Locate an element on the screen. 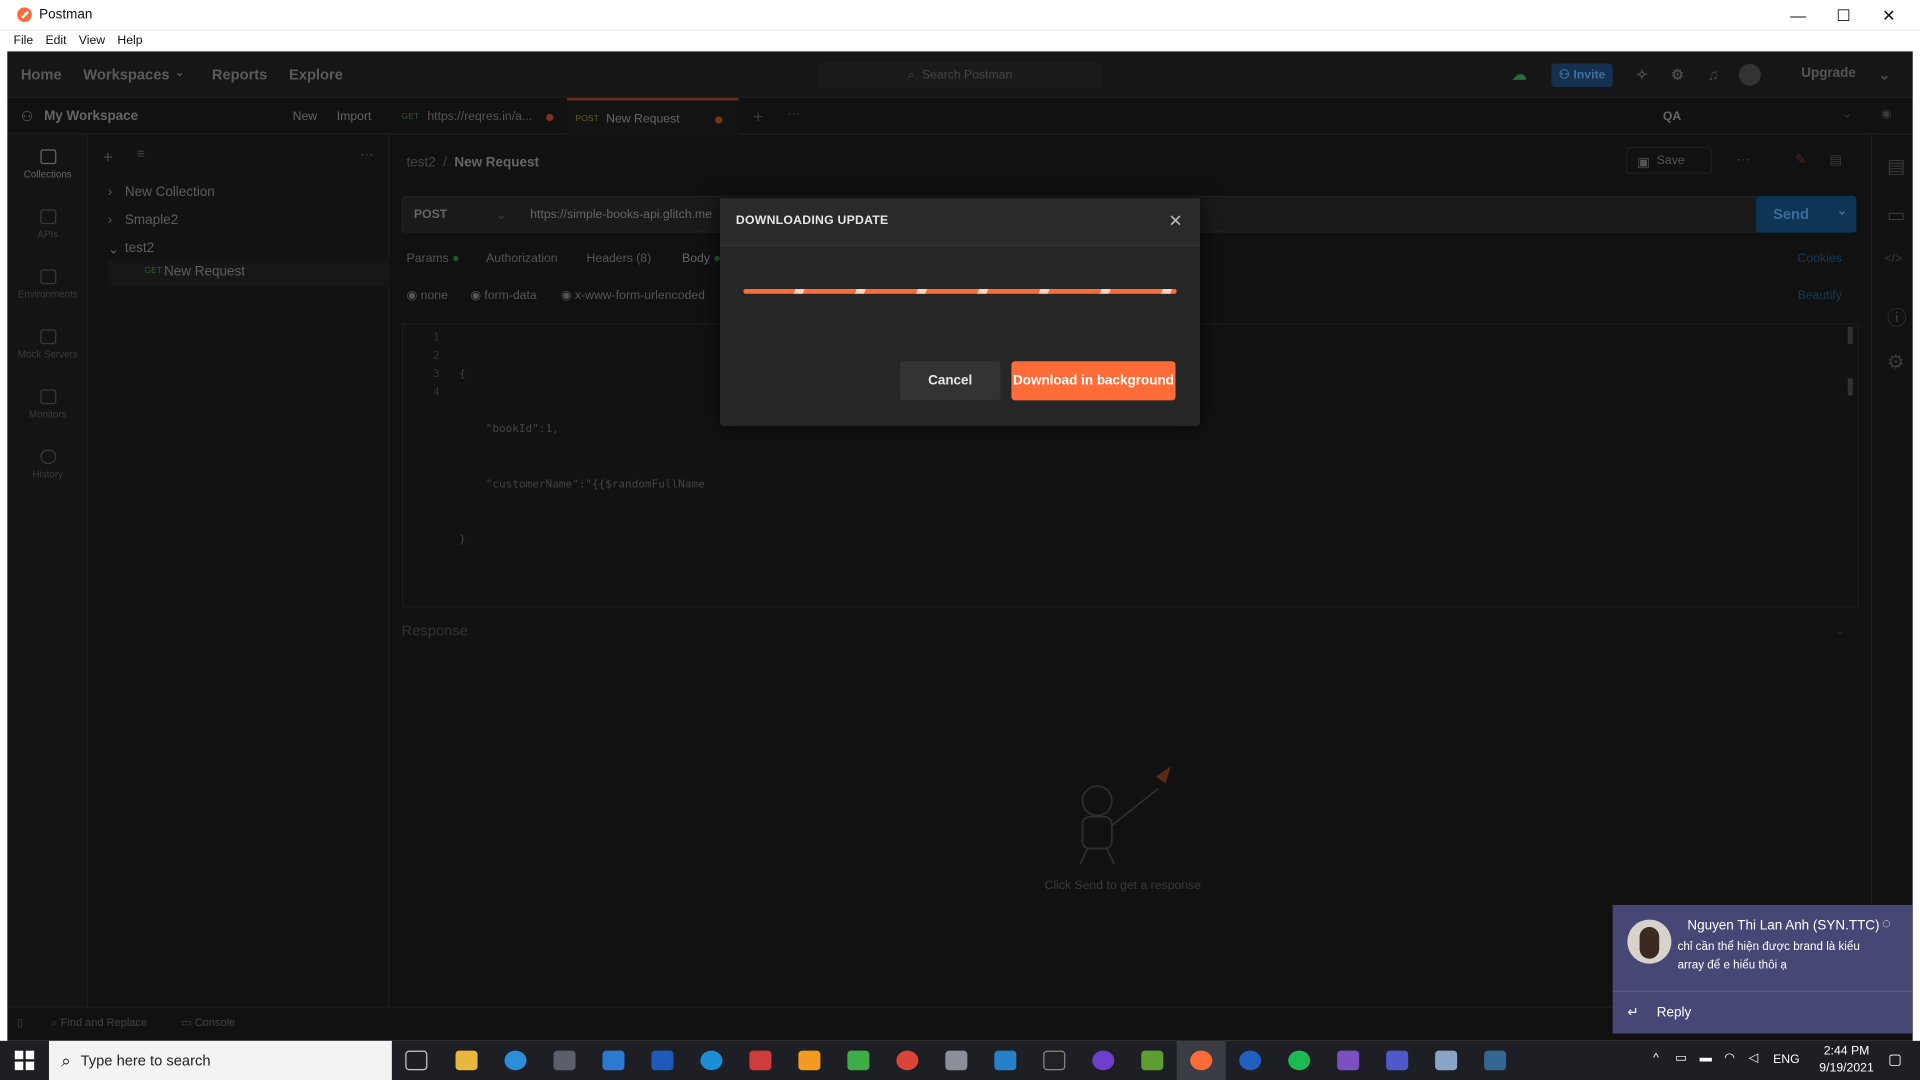 The height and width of the screenshot is (1080, 1920). radio-none: ◉ none is located at coordinates (427, 295).